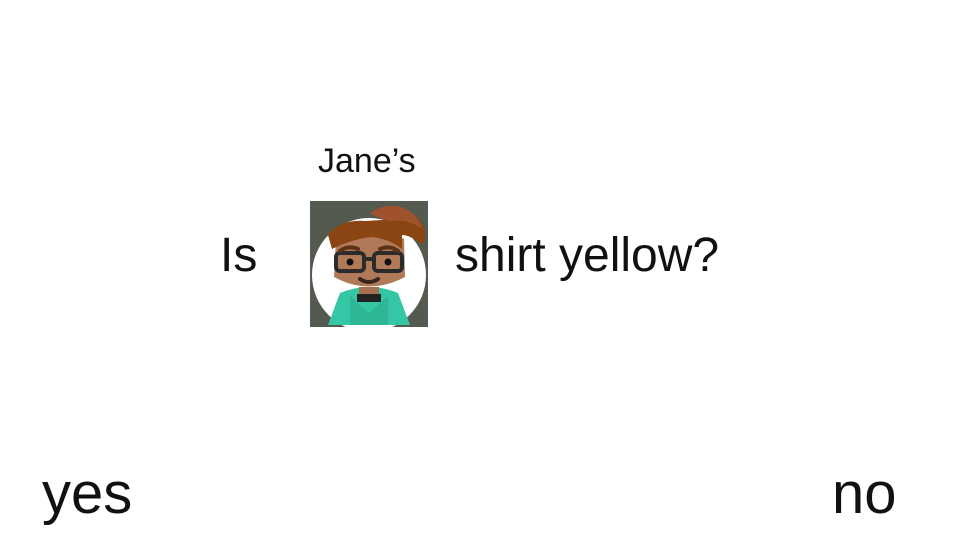 Image resolution: width=960 pixels, height=540 pixels. Describe the element at coordinates (587, 255) in the screenshot. I see `question-suffix: shirt yellow?` at that location.